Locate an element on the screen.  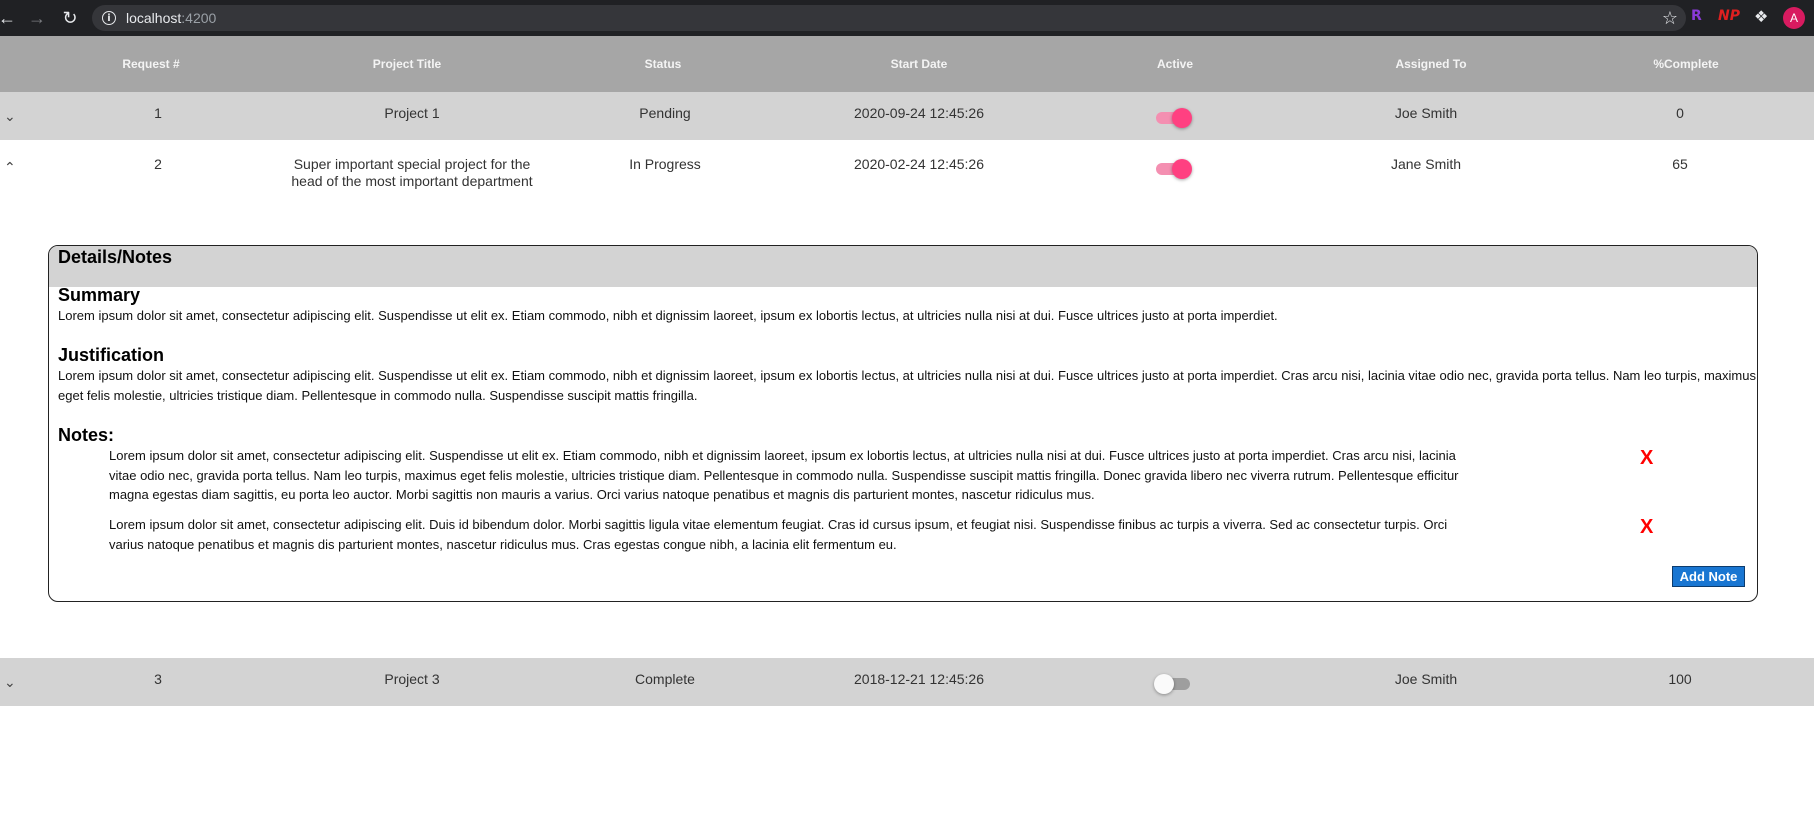
summary-heading: Summary is located at coordinates (99, 295).